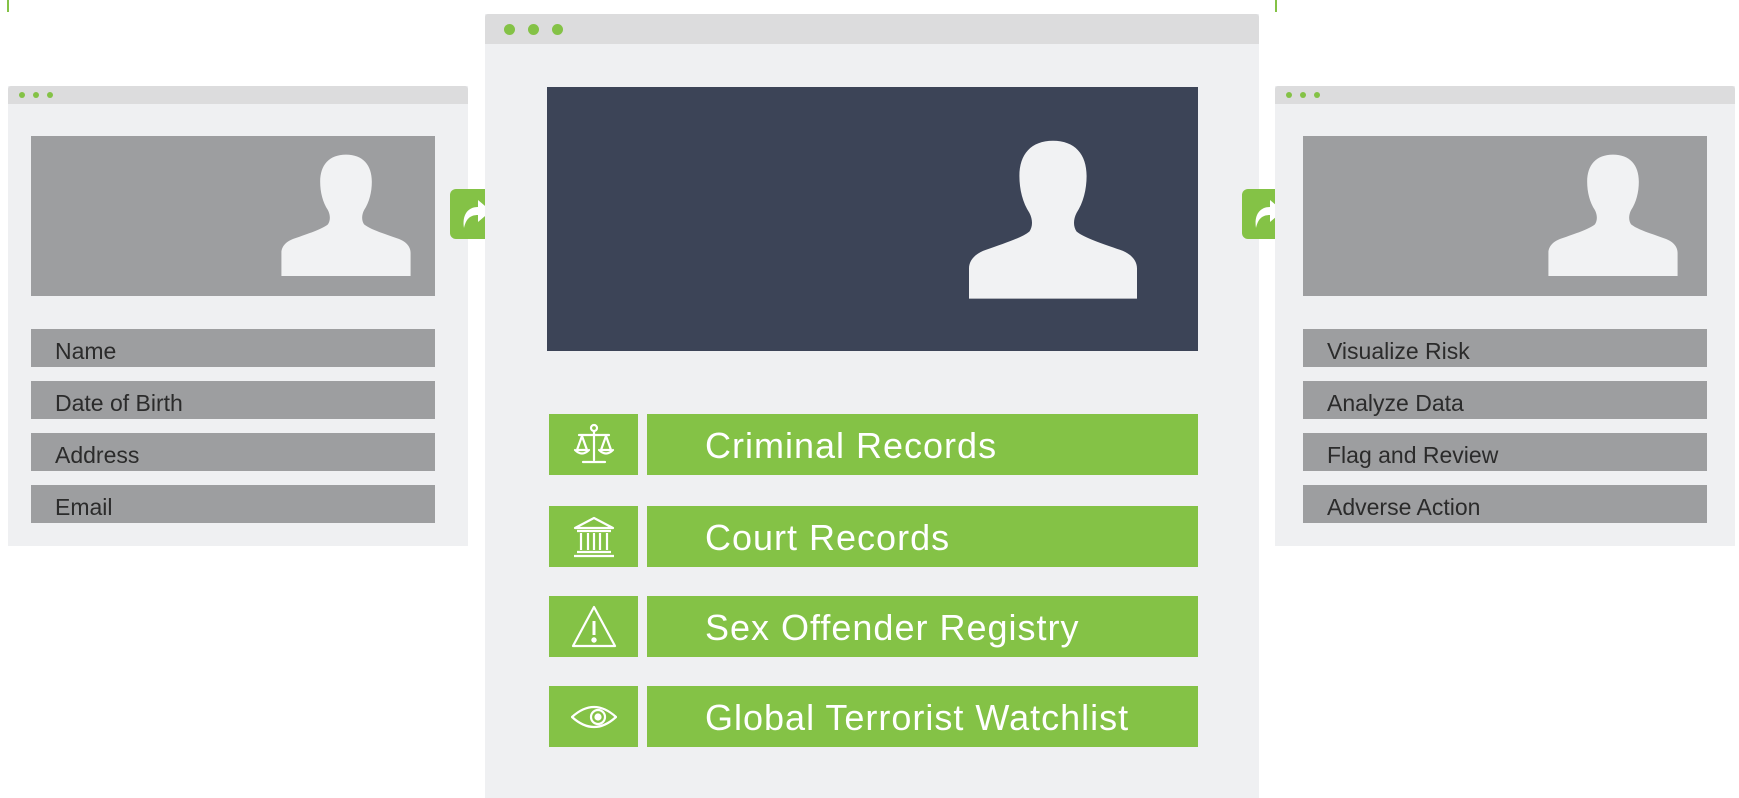  I want to click on action-visualize-risk: Visualize Risk, so click(1505, 348).